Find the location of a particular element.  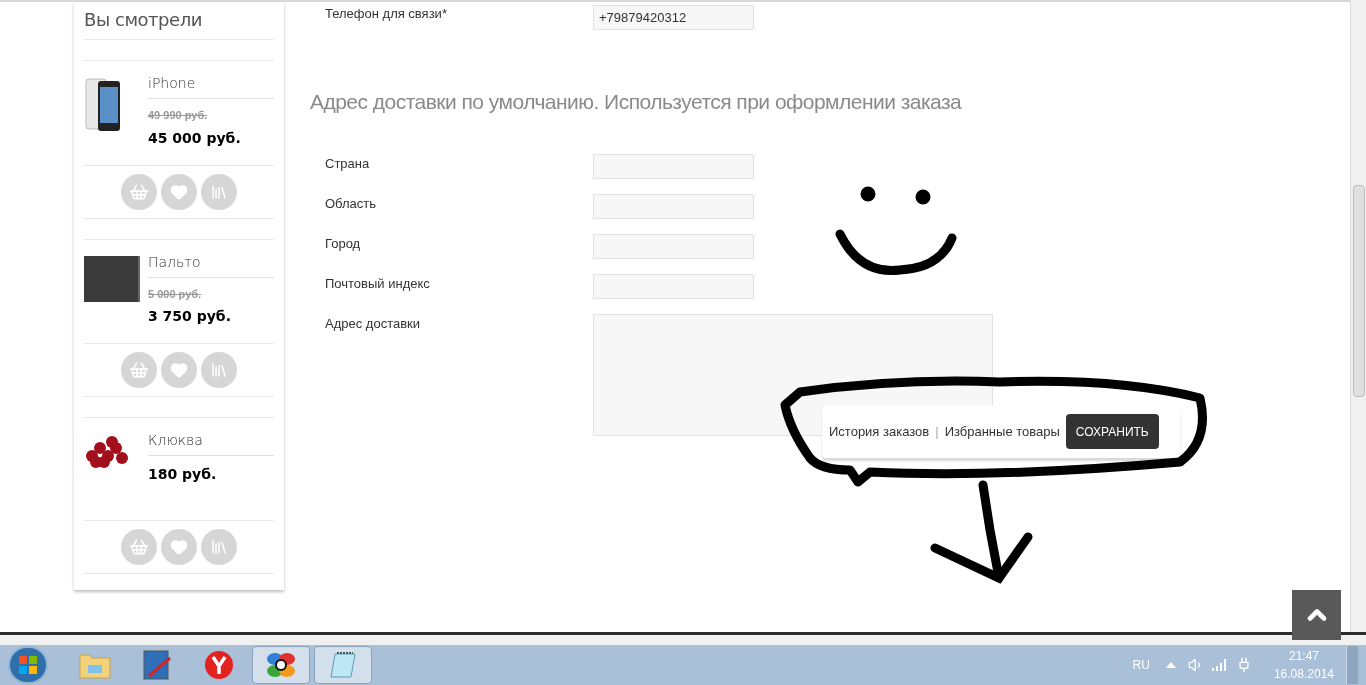

pinwheel-icon is located at coordinates (281, 665).